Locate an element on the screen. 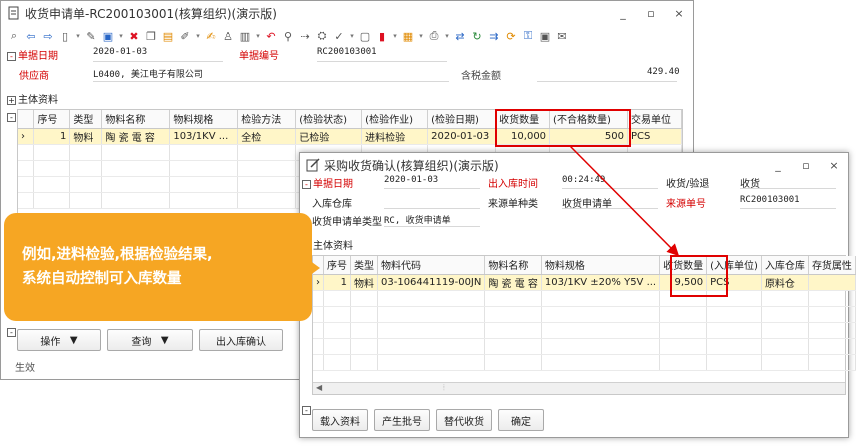  callout-line-1: 例如,进料检验,根据检验结果, is located at coordinates (117, 255).